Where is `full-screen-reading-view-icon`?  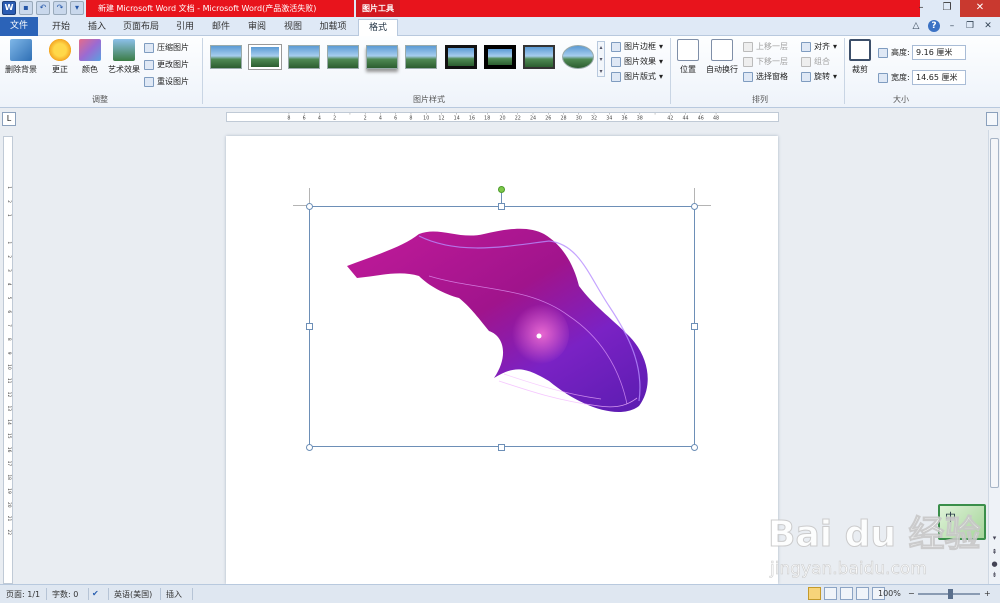
full-screen-reading-view-icon is located at coordinates (830, 593).